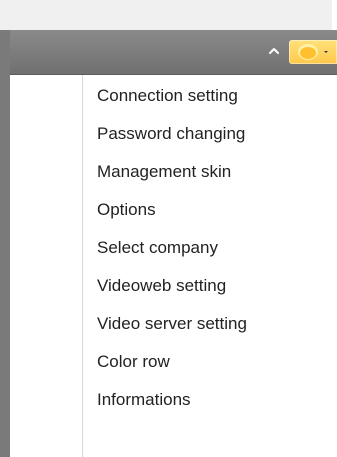  I want to click on chevron-up-icon, so click(274, 51).